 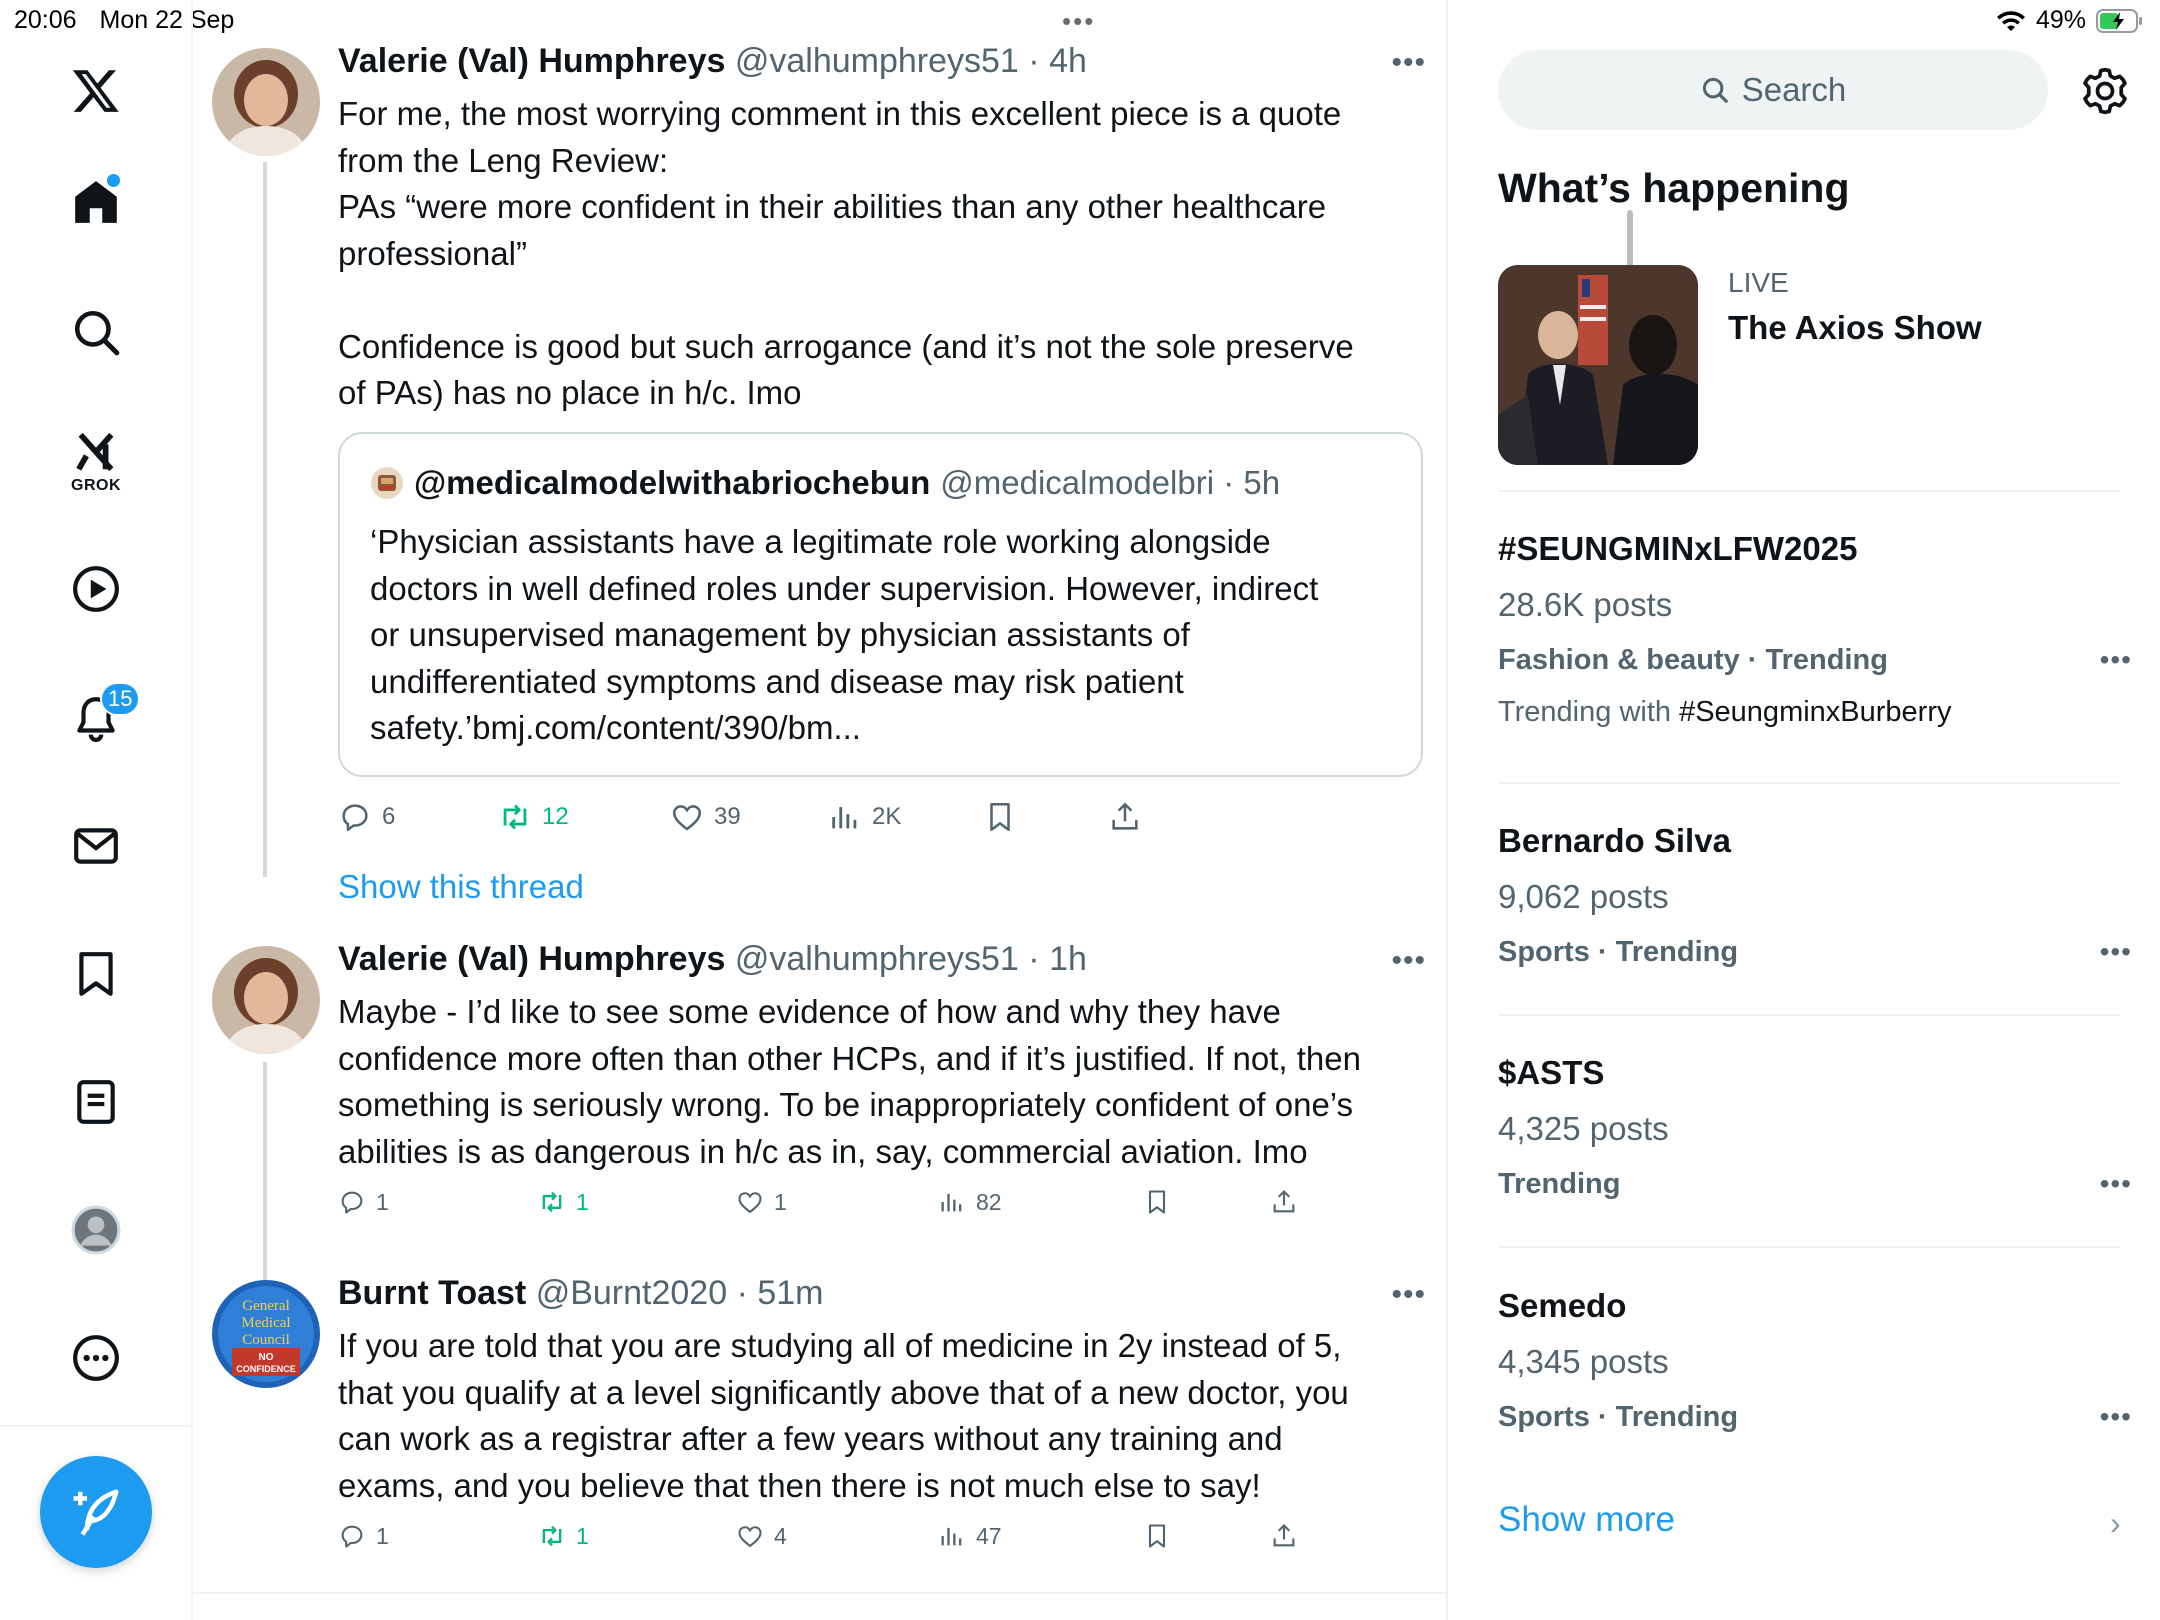 I want to click on divider, so click(x=1809, y=491).